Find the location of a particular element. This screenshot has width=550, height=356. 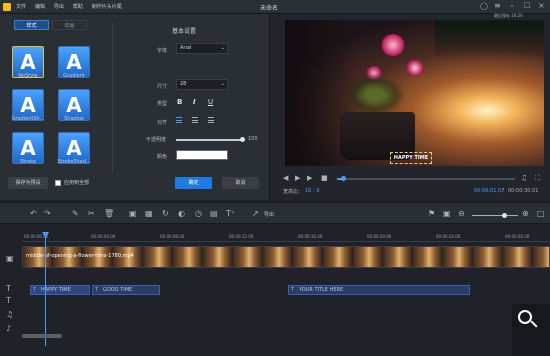

clock-icon: ◷ is located at coordinates (198, 214).